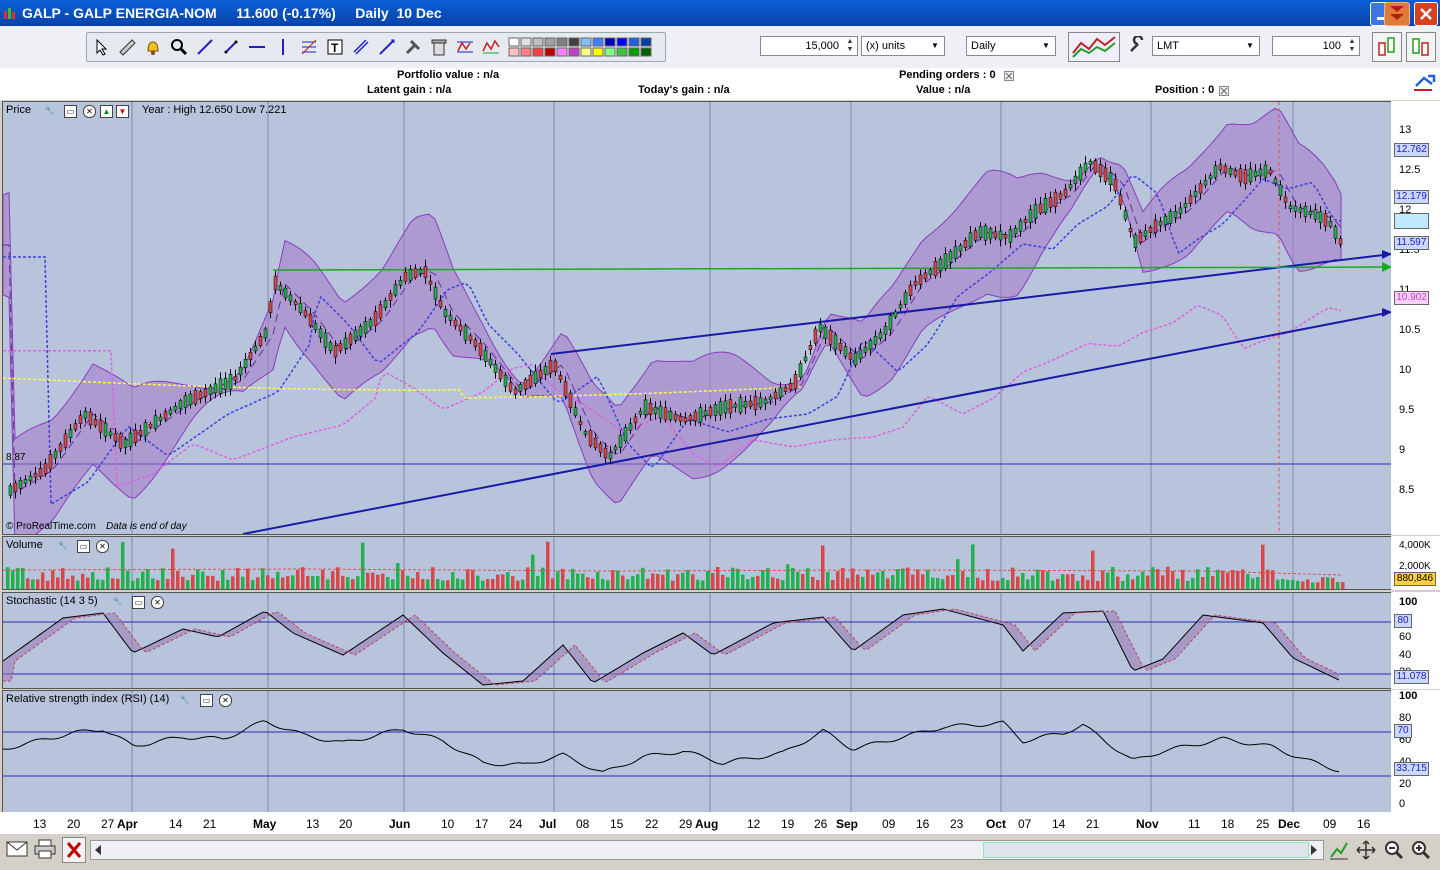 Image resolution: width=1440 pixels, height=870 pixels. What do you see at coordinates (74, 850) in the screenshot?
I see `delete-icon` at bounding box center [74, 850].